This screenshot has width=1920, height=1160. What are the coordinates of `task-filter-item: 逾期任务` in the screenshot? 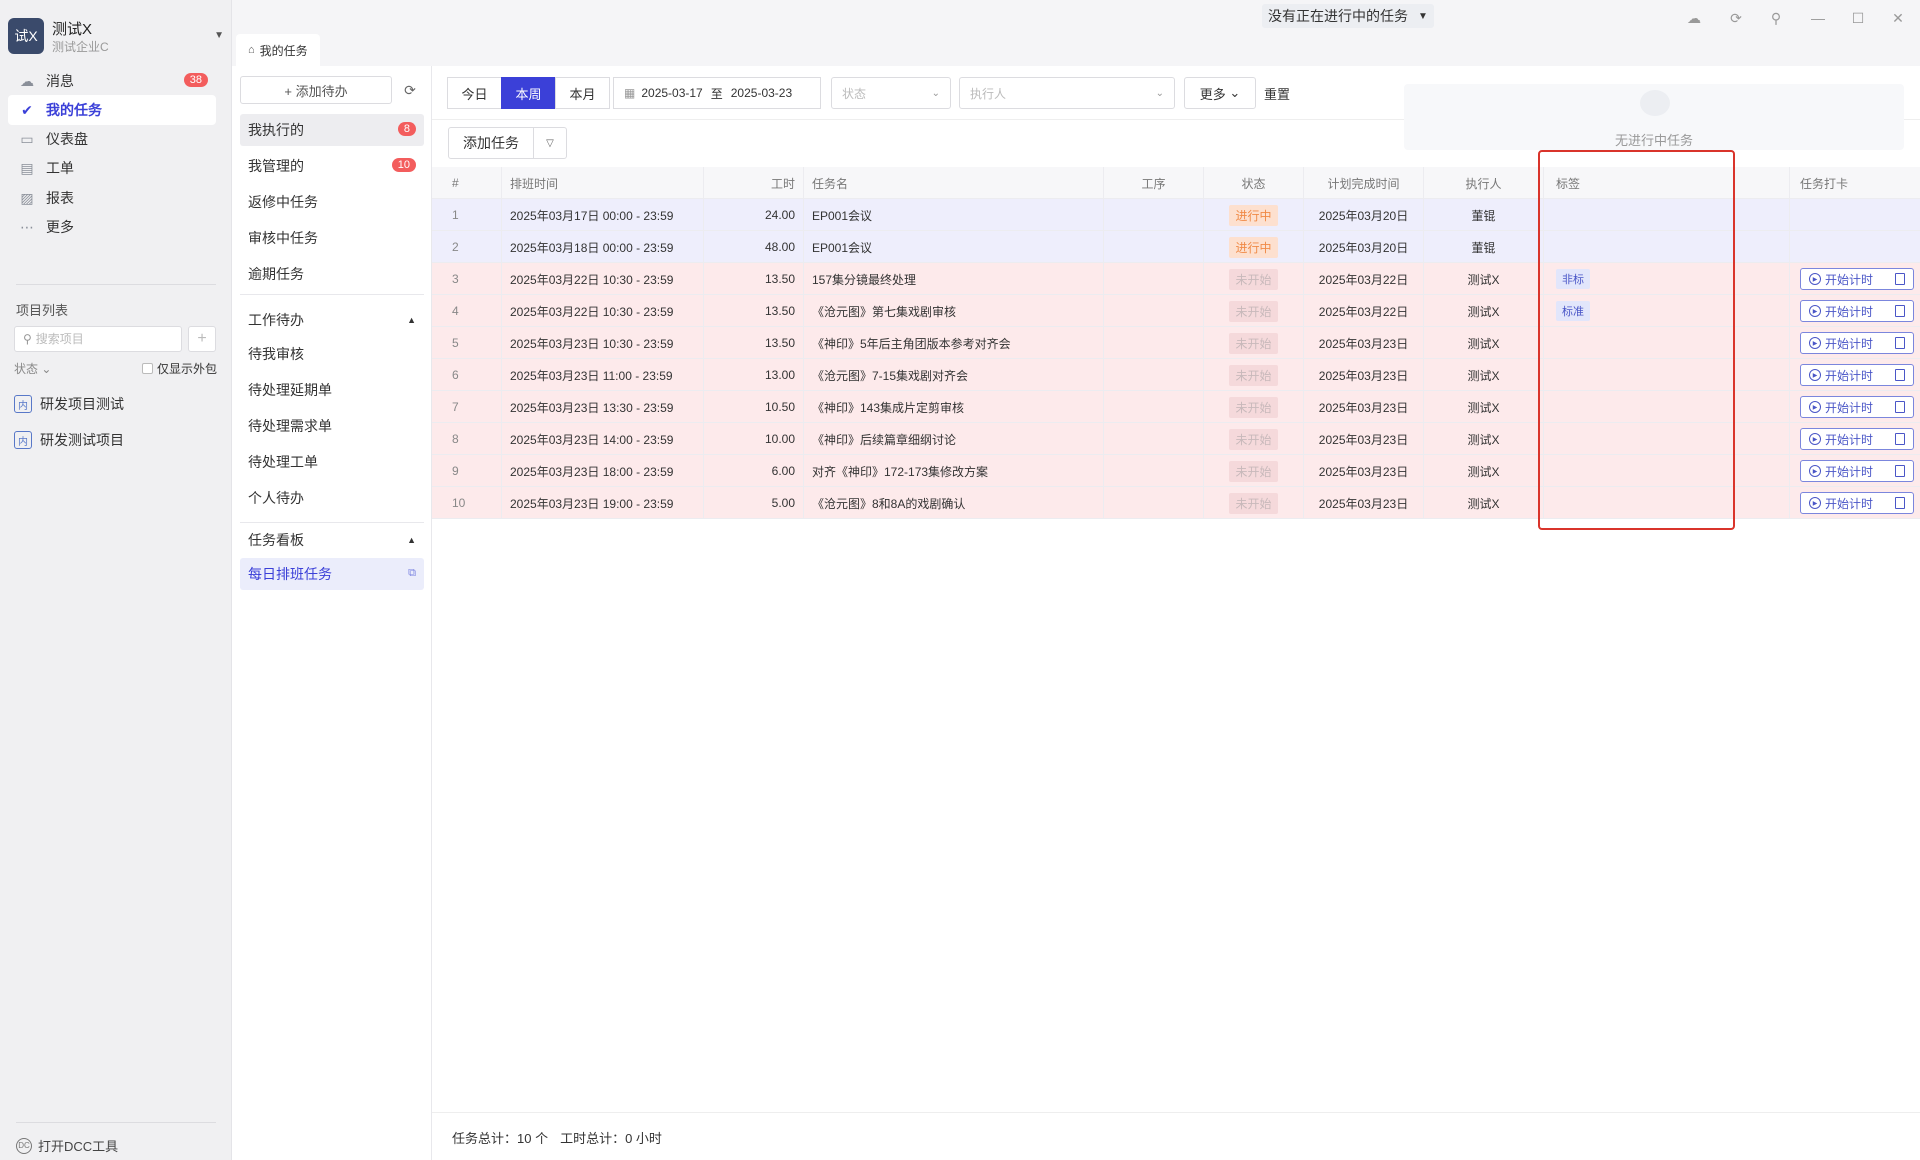 It's located at (332, 274).